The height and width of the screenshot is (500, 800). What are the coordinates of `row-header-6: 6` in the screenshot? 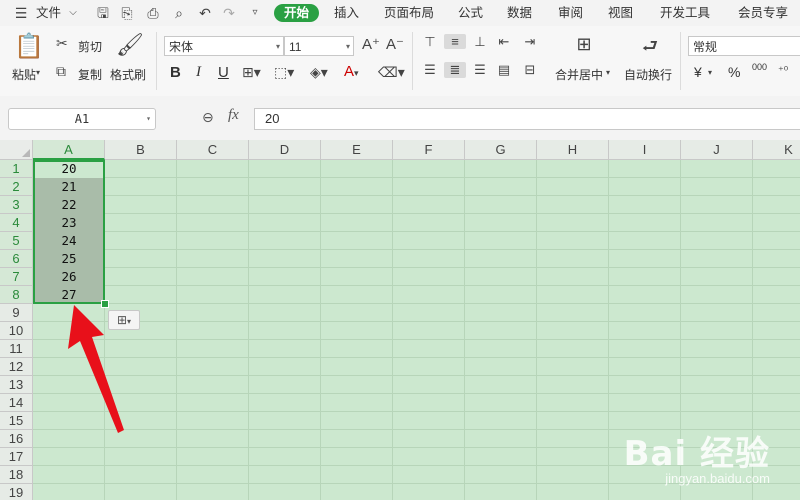 It's located at (16, 259).